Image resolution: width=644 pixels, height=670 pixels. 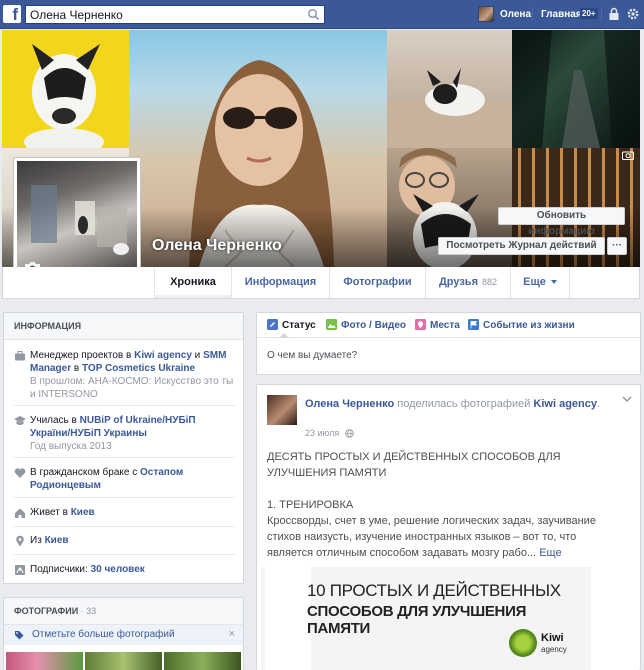 What do you see at coordinates (349, 404) in the screenshot?
I see `post-author-link: Олена Черненко` at bounding box center [349, 404].